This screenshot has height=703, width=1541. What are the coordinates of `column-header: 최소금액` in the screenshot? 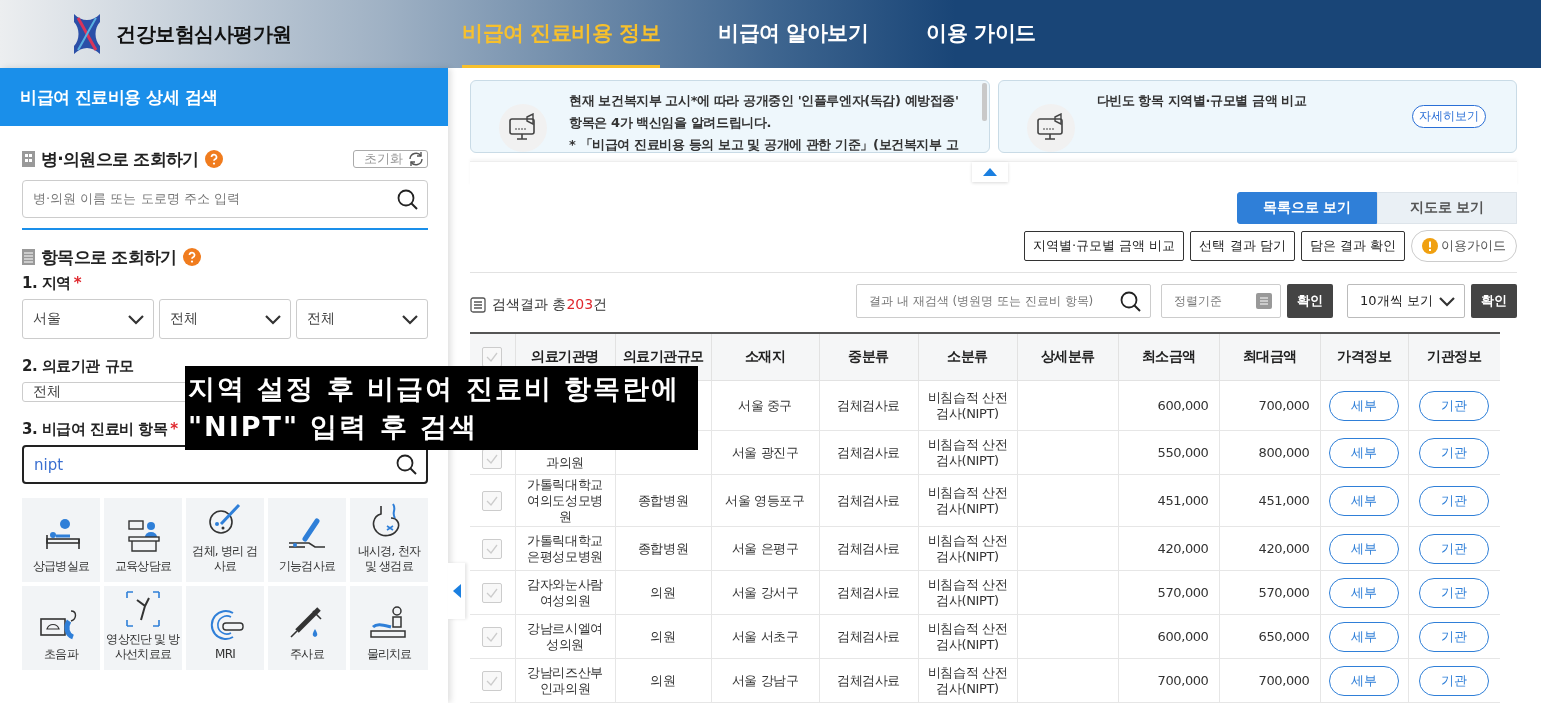 It's located at (1168, 357).